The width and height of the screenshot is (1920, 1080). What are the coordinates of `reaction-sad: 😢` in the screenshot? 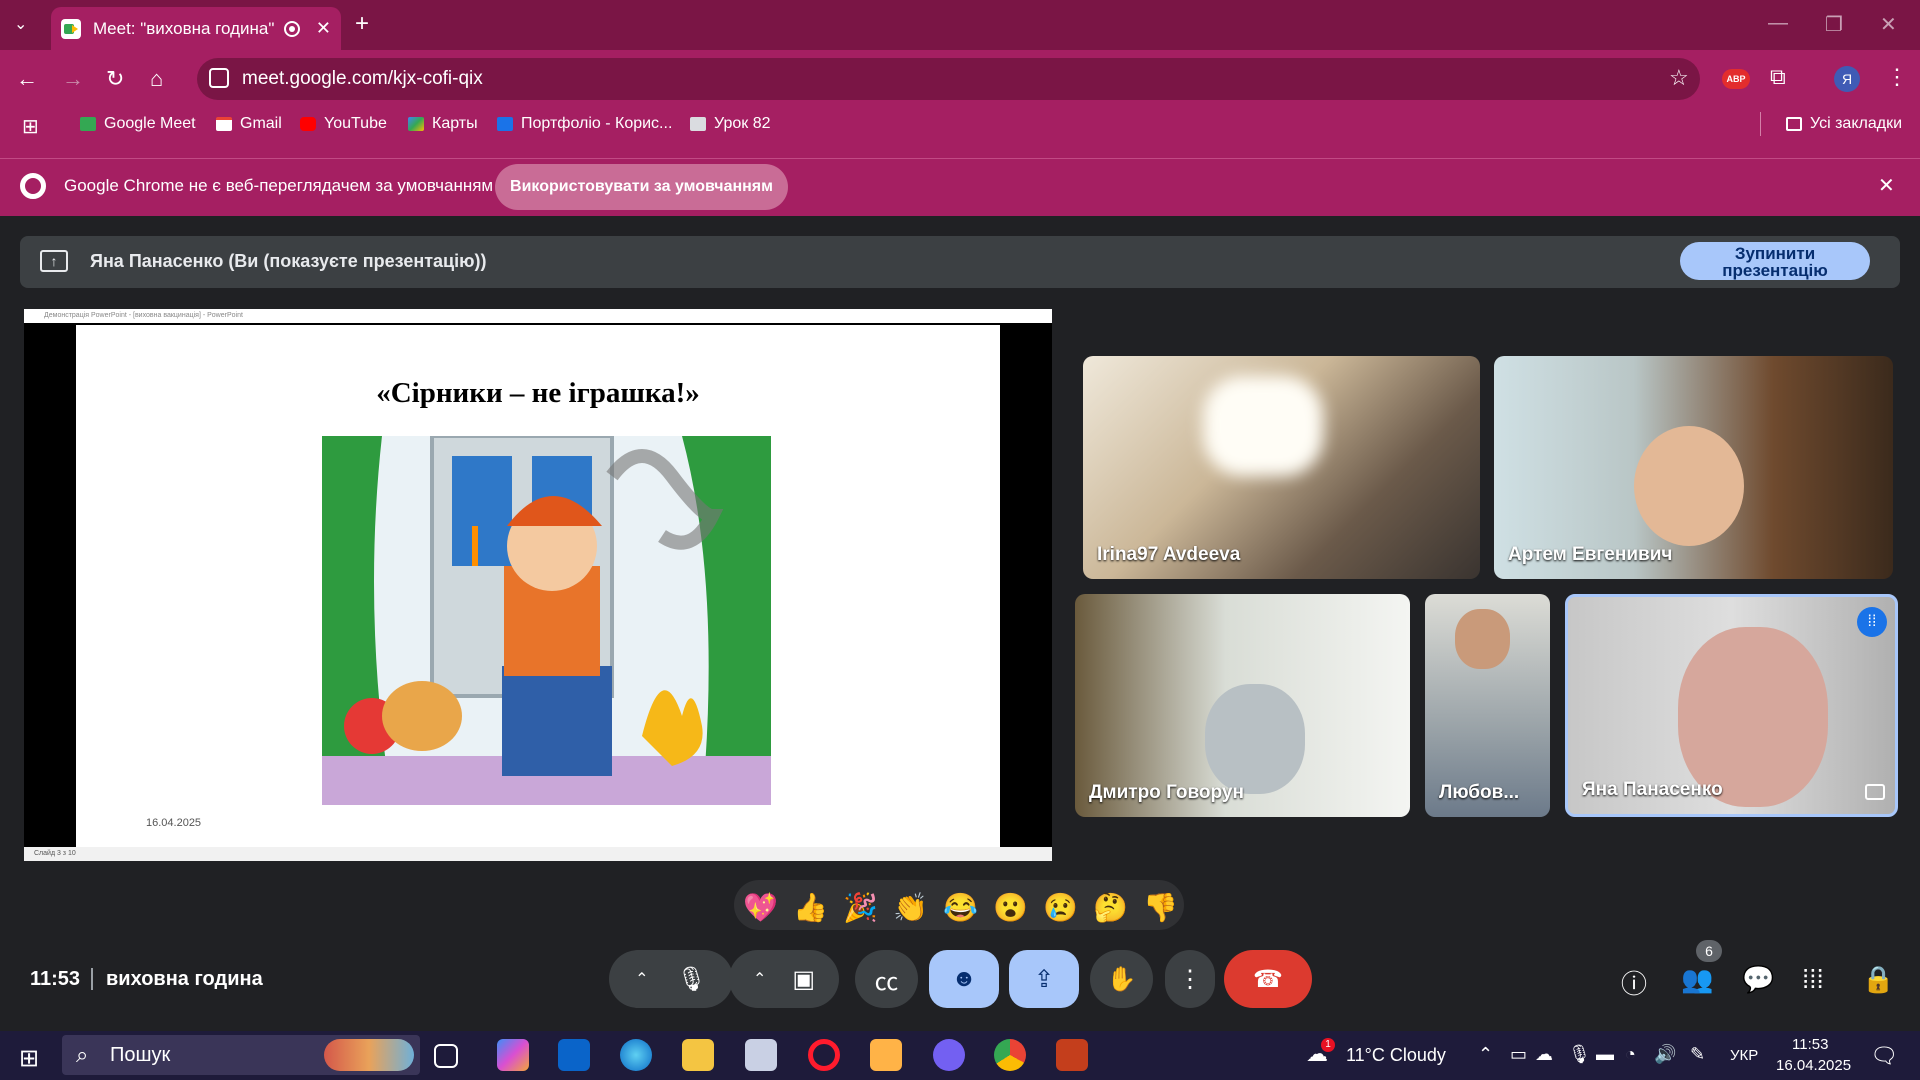 It's located at (1060, 907).